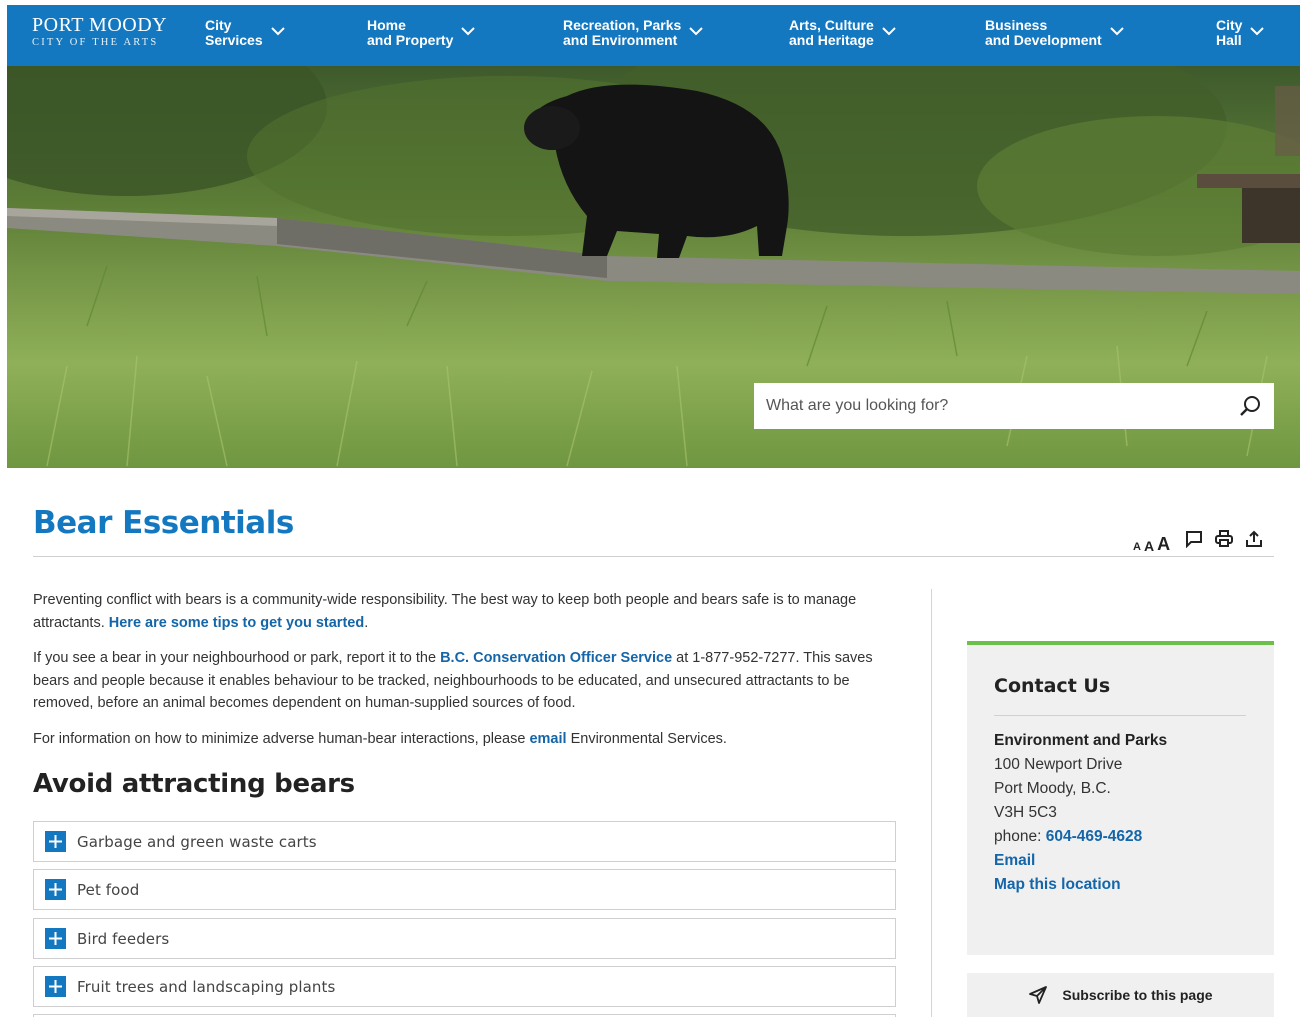 The width and height of the screenshot is (1302, 1017). Describe the element at coordinates (95, 42) in the screenshot. I see `logo-tagline: CITY OF THE ARTS` at that location.